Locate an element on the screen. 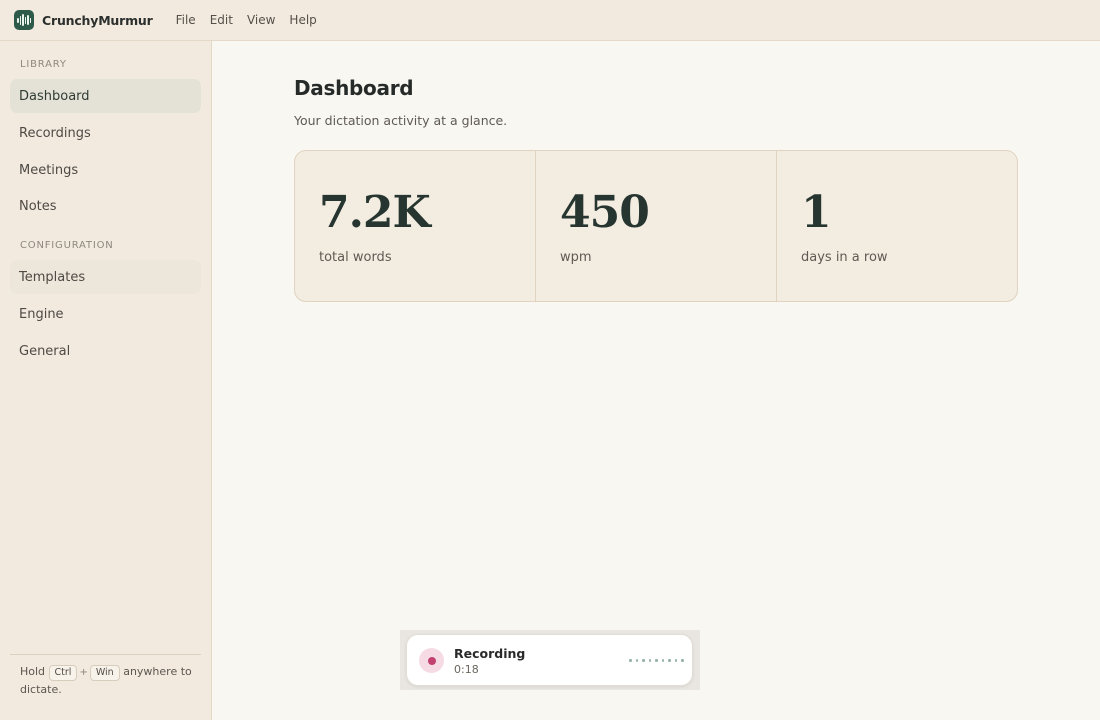 The image size is (1100, 720). waveform-logo-icon is located at coordinates (24, 20).